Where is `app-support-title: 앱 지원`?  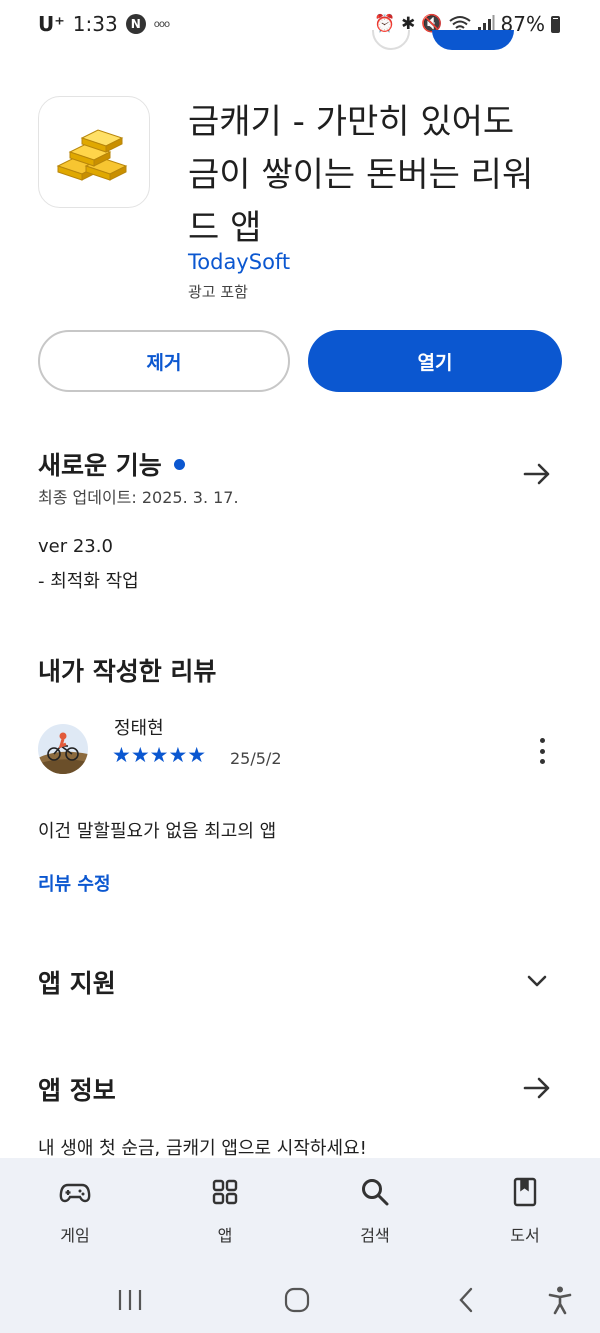
app-support-title: 앱 지원 is located at coordinates (77, 983).